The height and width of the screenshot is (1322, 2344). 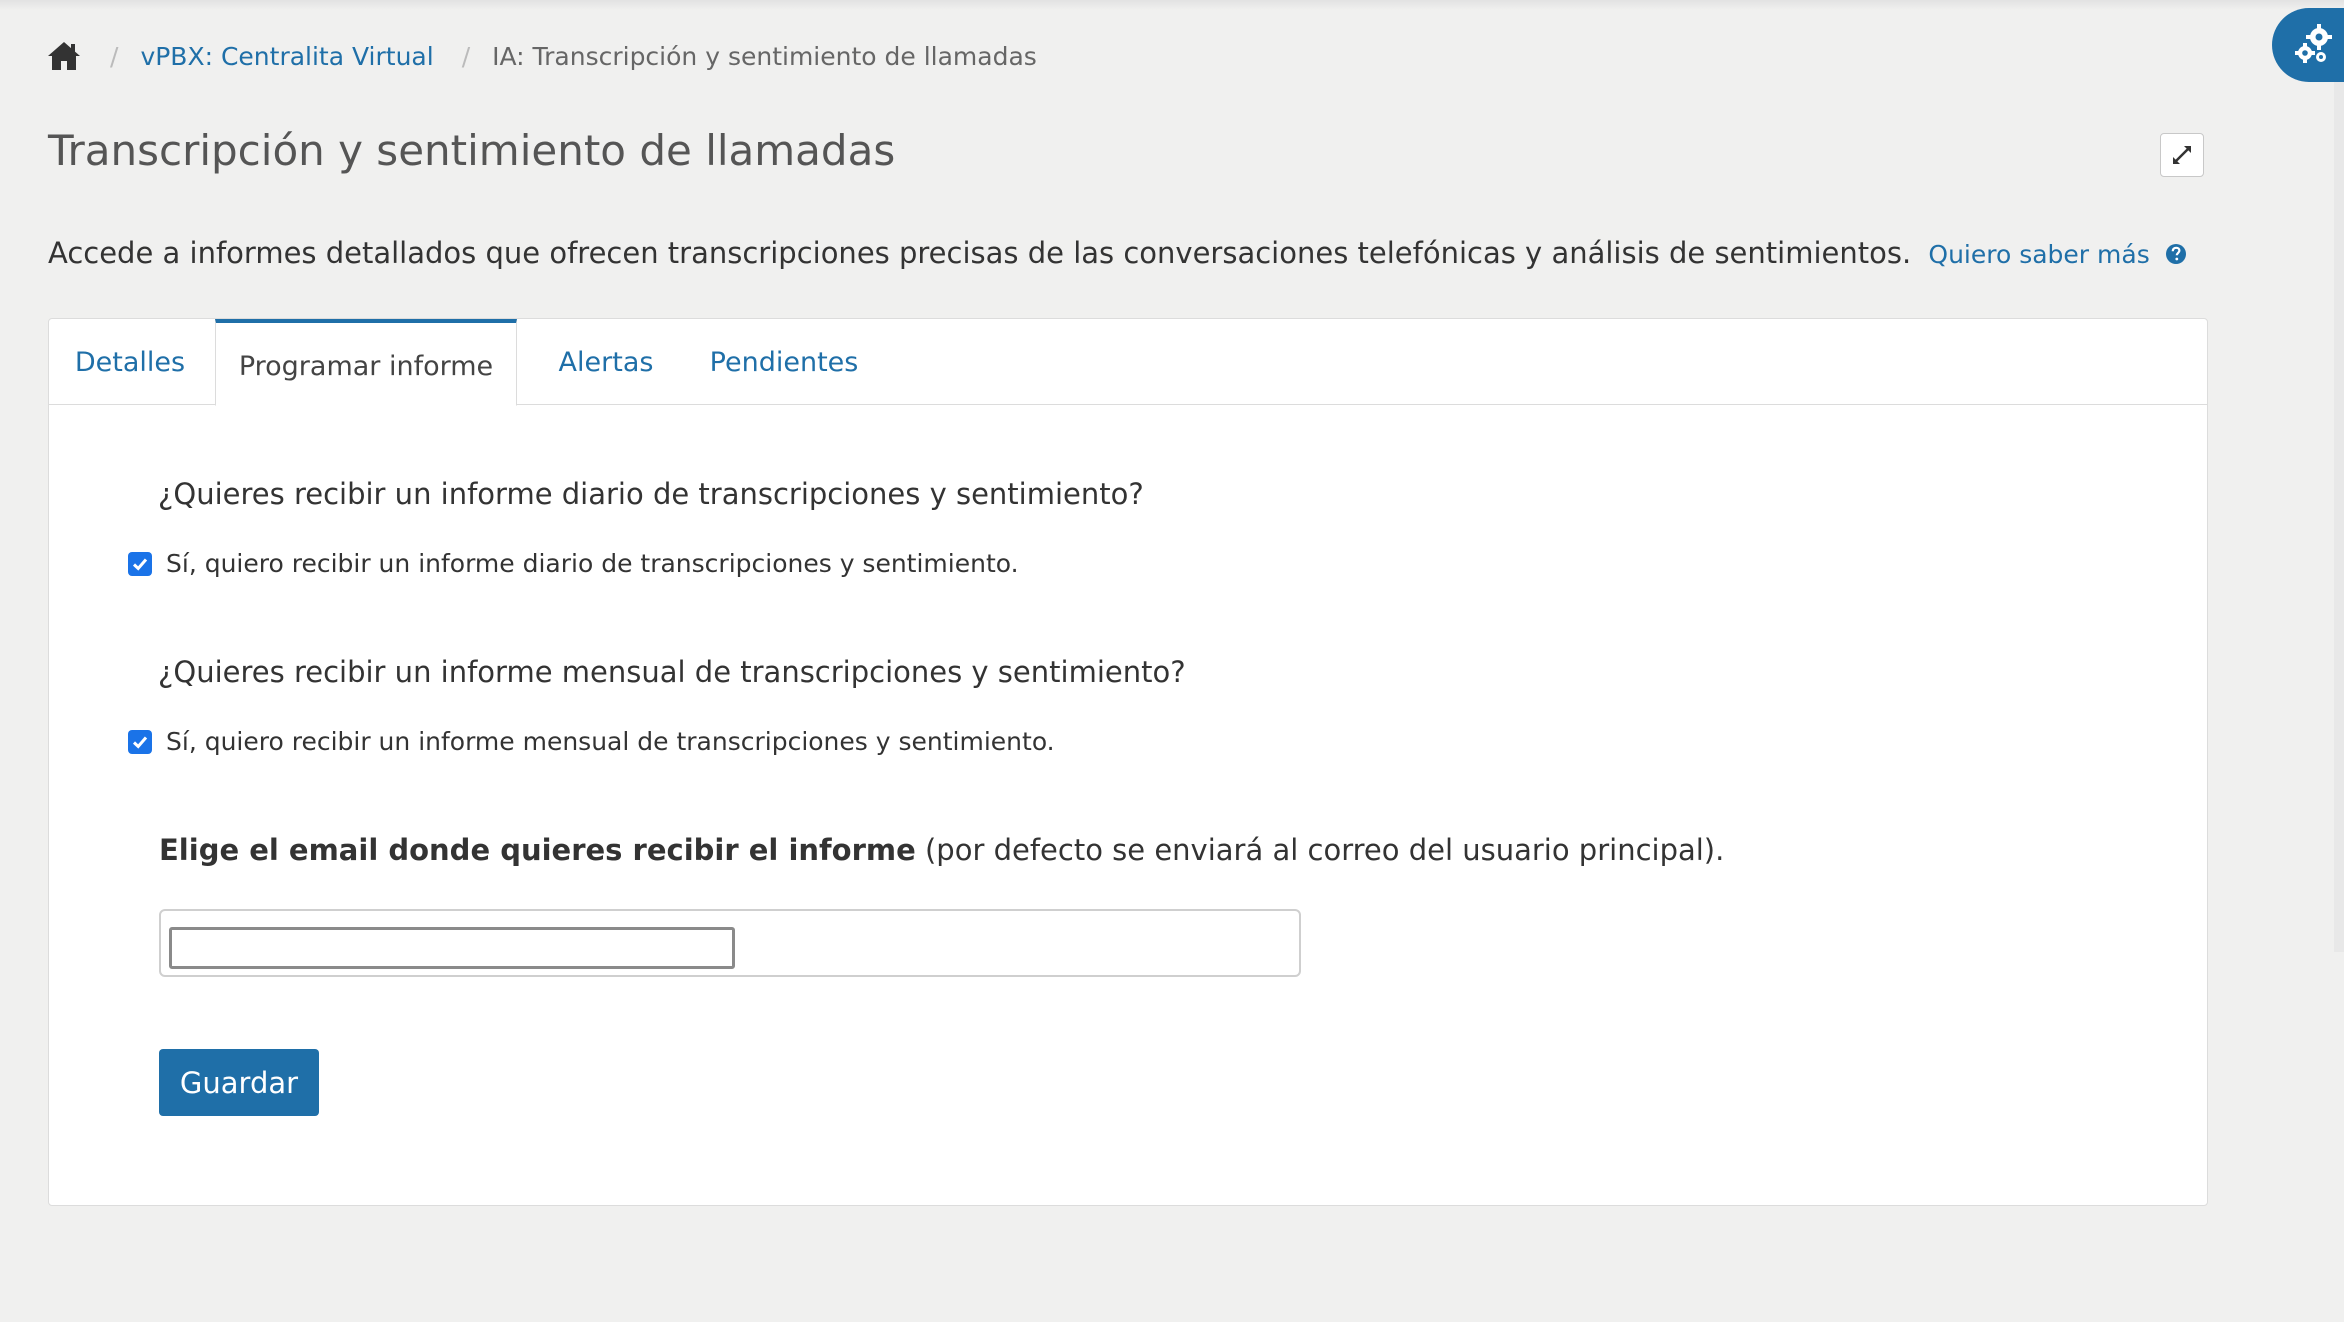 What do you see at coordinates (2176, 255) in the screenshot?
I see `question-circle-icon` at bounding box center [2176, 255].